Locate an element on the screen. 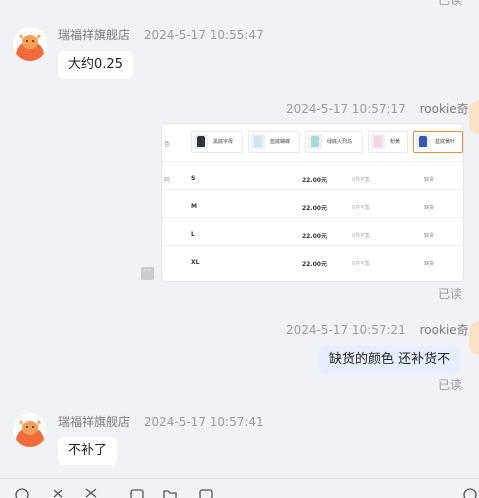  size-value: L is located at coordinates (193, 234).